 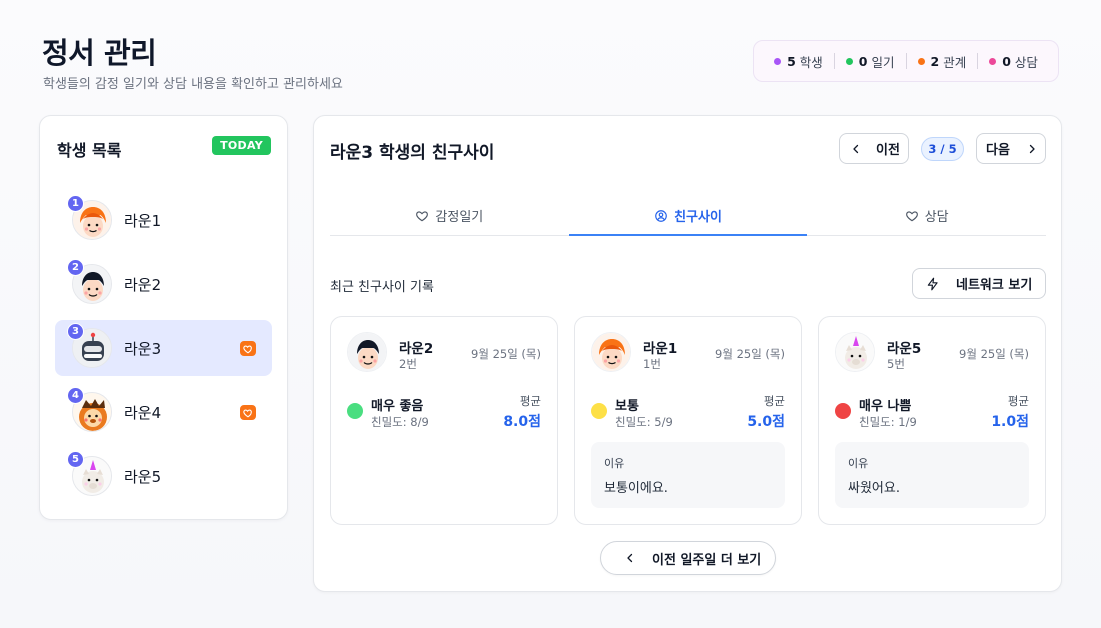 What do you see at coordinates (367, 352) in the screenshot?
I see `blackhair-avatar` at bounding box center [367, 352].